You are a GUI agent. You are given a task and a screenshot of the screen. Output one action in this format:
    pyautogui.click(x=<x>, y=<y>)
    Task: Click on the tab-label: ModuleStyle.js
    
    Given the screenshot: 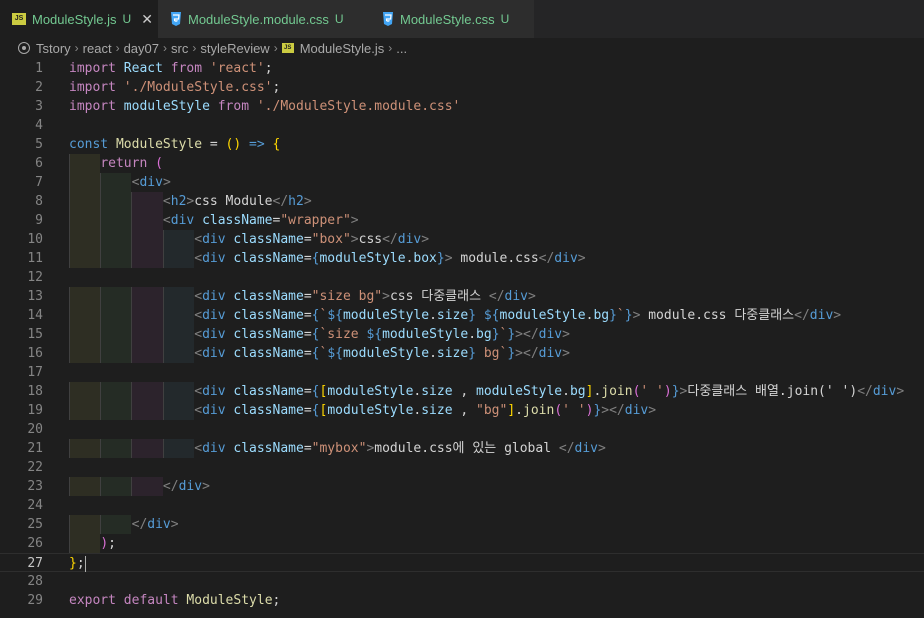 What is the action you would take?
    pyautogui.click(x=74, y=19)
    